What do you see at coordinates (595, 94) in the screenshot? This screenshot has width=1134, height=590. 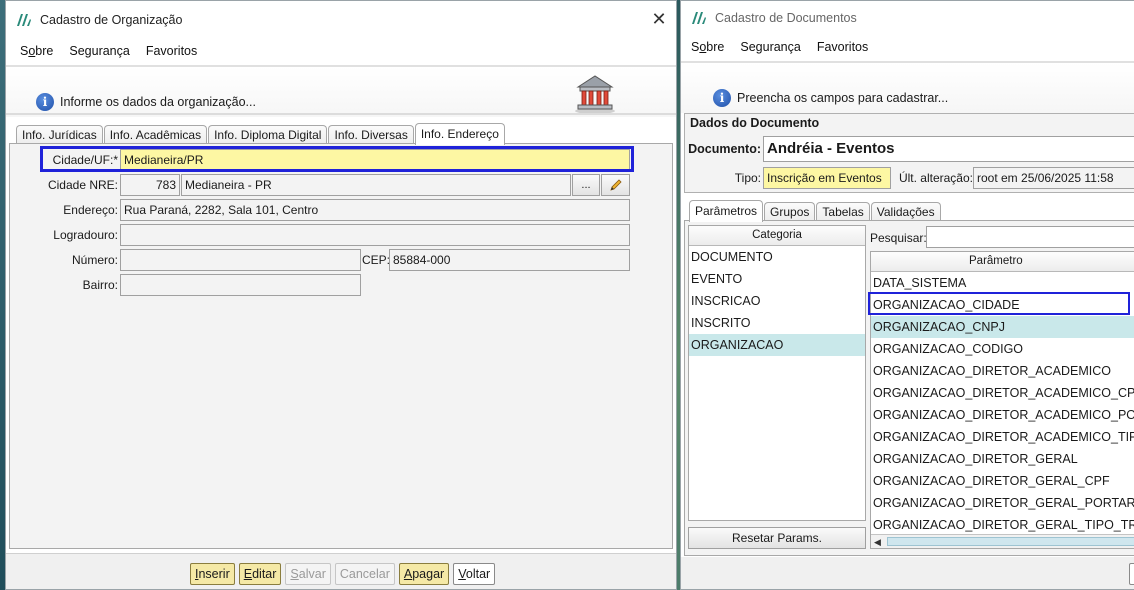 I see `building-icon` at bounding box center [595, 94].